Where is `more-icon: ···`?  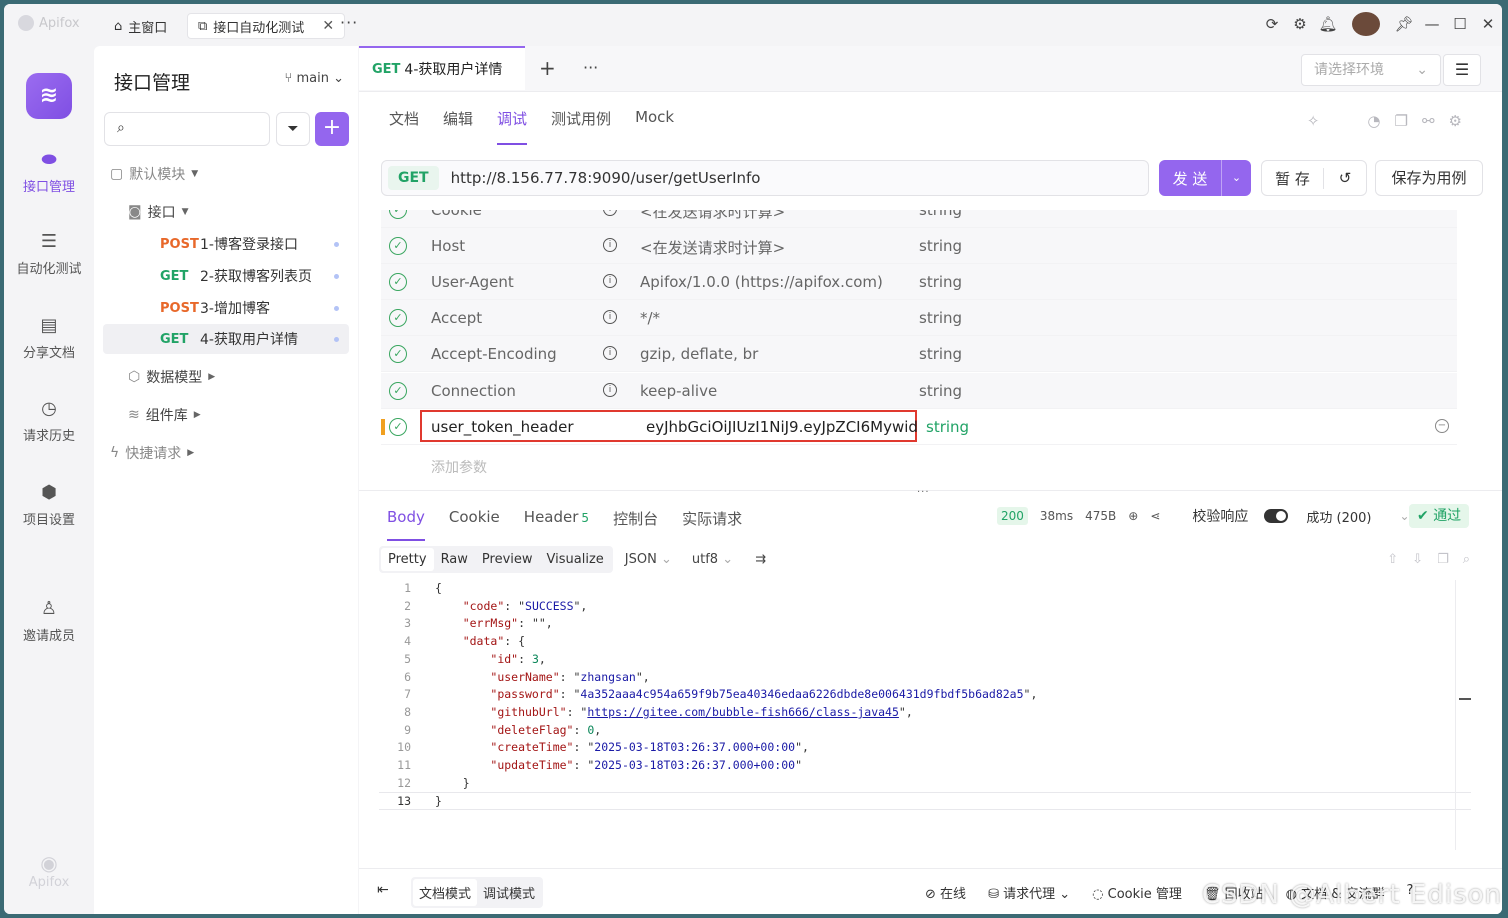
more-icon: ··· is located at coordinates (590, 67).